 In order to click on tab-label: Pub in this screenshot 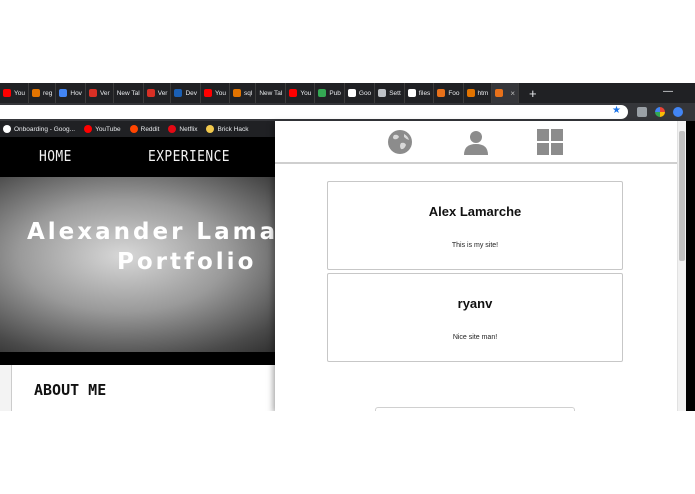, I will do `click(335, 93)`.